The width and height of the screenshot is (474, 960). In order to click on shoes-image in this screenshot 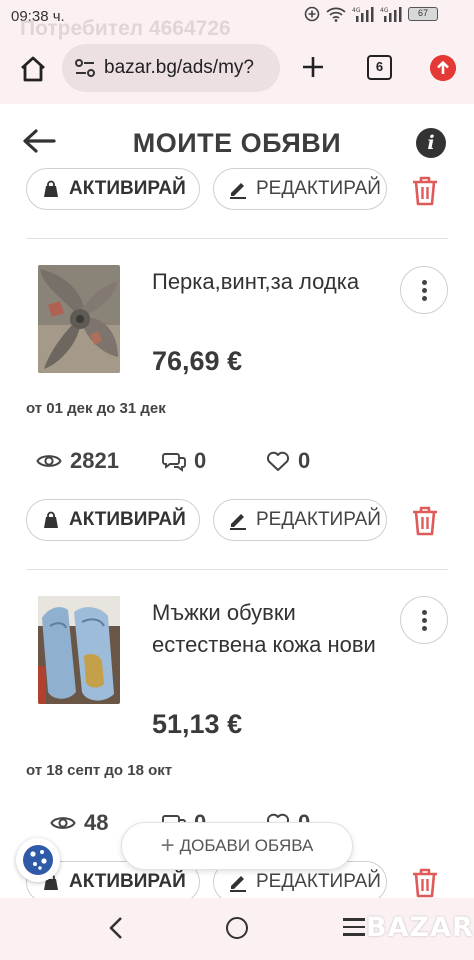, I will do `click(79, 650)`.